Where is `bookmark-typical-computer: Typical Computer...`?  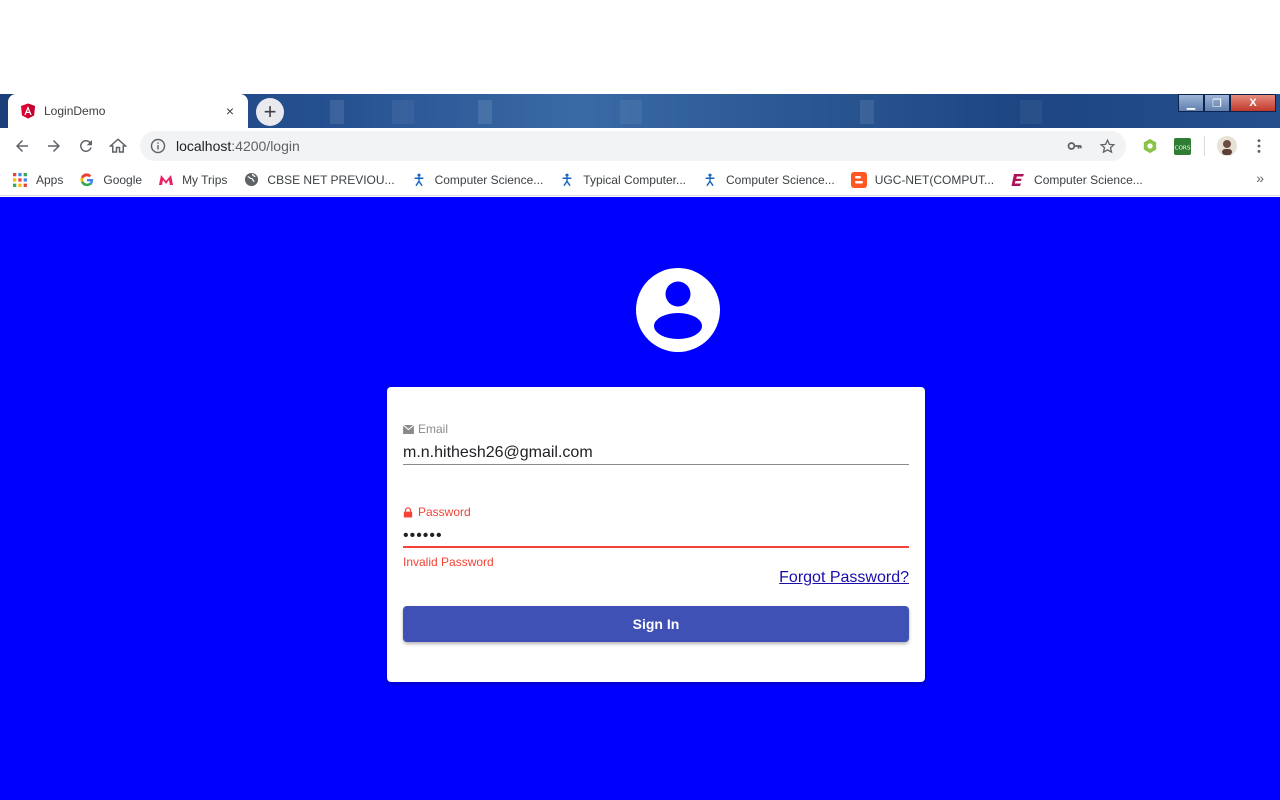
bookmark-typical-computer: Typical Computer... is located at coordinates (622, 180).